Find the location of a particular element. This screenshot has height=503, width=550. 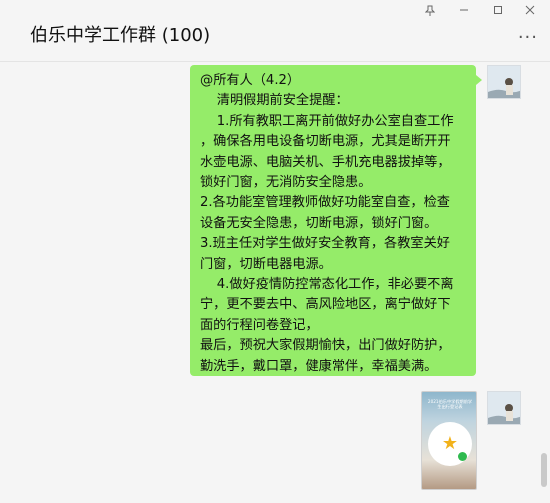

image-message: 2021伯乐中学假期前学生出行登记表 ★ is located at coordinates (449, 440).